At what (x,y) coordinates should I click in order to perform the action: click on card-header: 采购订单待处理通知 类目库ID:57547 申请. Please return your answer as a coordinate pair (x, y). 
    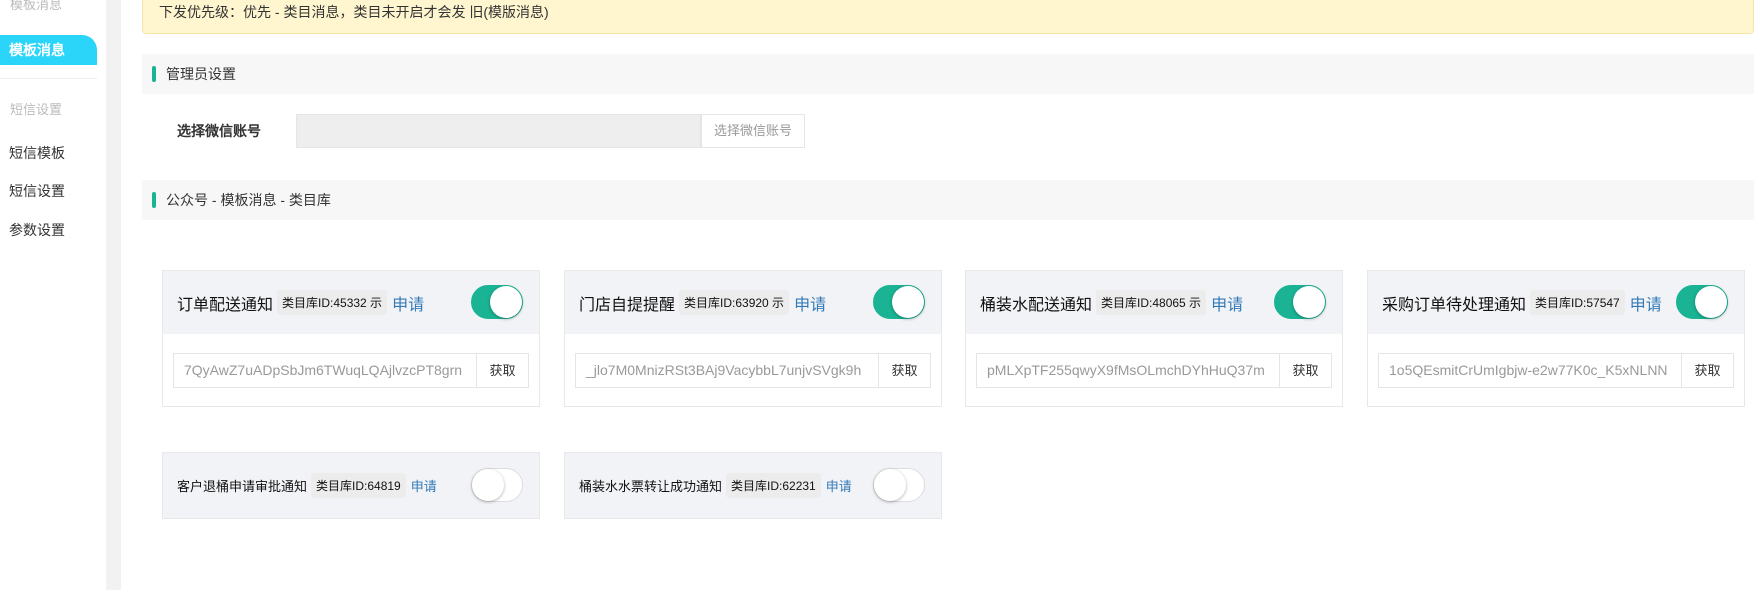
    Looking at the image, I should click on (1556, 302).